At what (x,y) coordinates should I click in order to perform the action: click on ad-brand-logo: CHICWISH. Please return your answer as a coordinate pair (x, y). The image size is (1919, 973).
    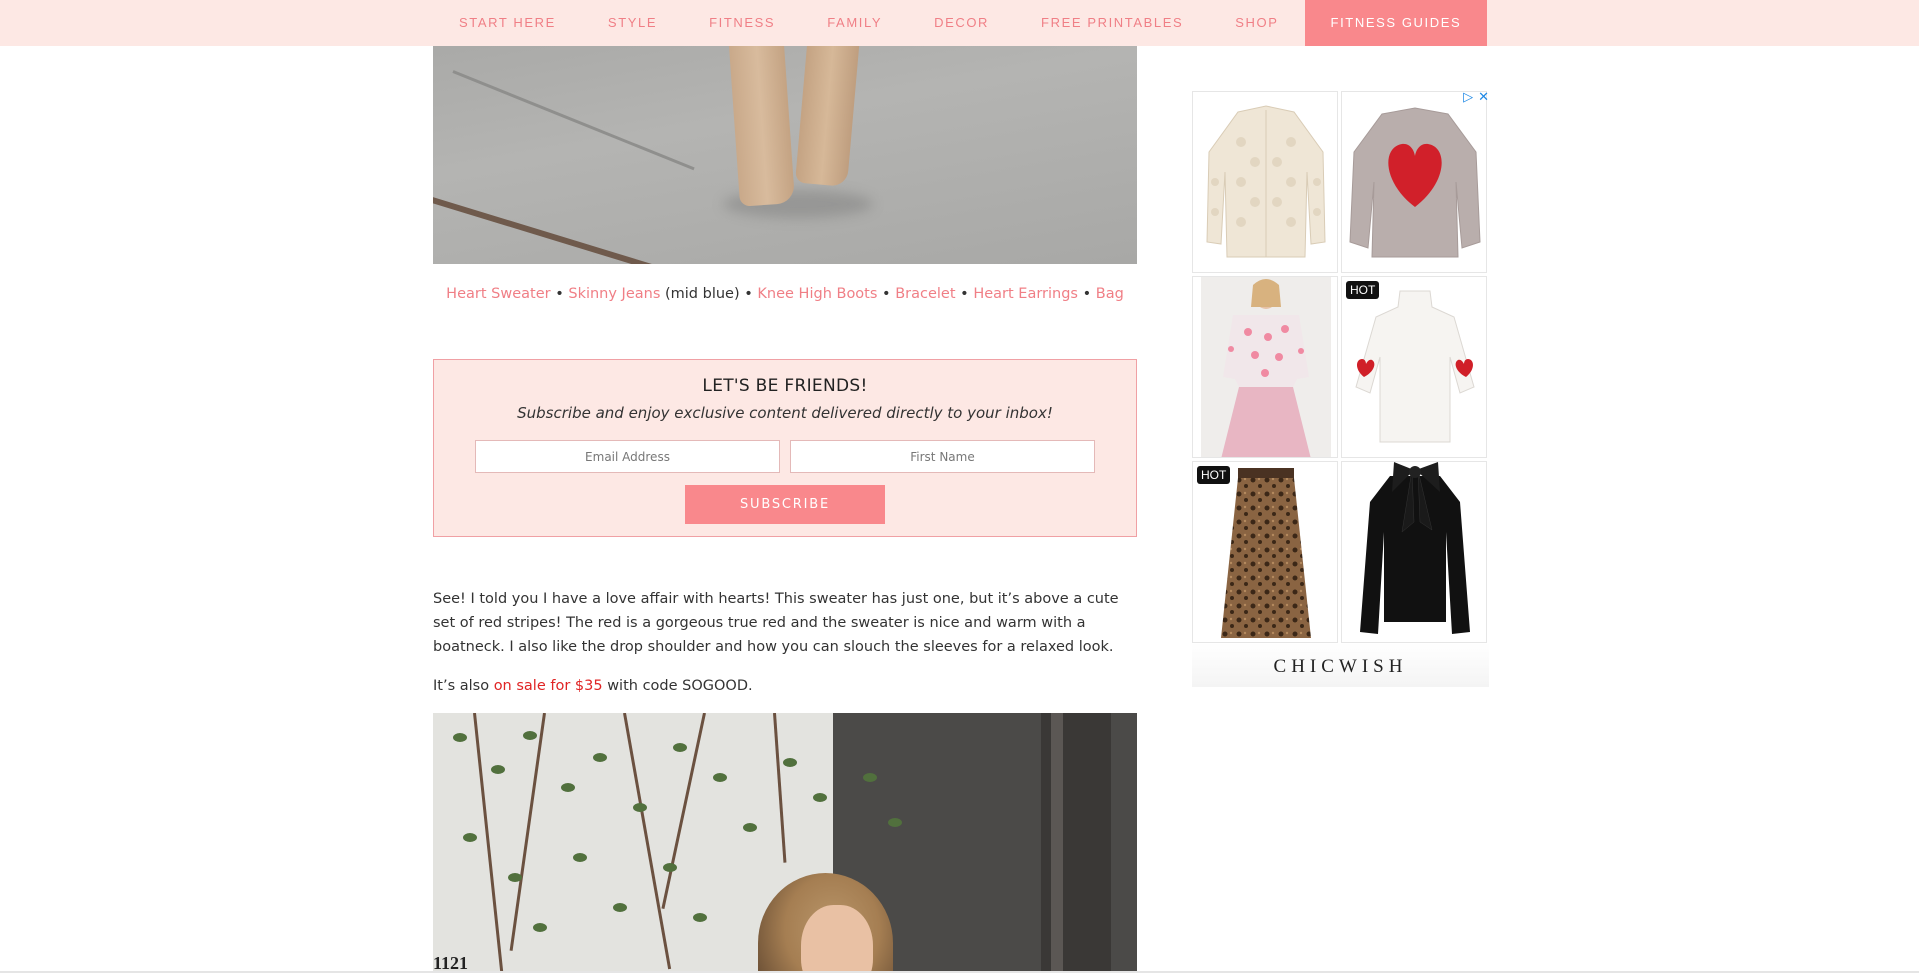
    Looking at the image, I should click on (1340, 667).